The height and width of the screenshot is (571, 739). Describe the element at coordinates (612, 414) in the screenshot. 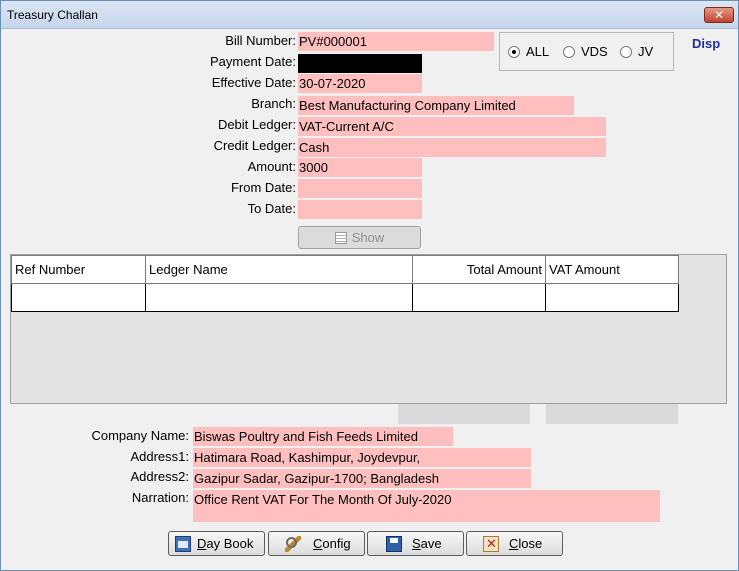

I see `vat-amount-summary` at that location.